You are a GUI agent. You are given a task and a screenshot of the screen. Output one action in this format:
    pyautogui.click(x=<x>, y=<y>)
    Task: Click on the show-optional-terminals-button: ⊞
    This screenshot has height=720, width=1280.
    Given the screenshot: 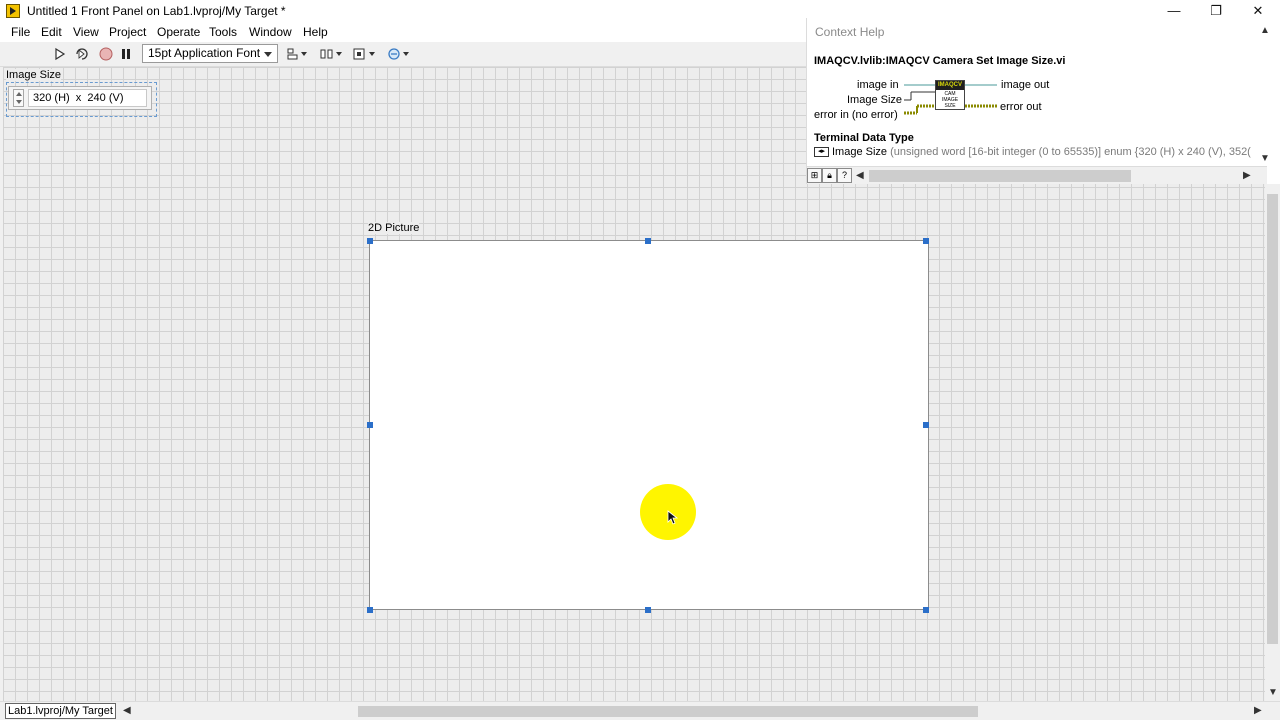 What is the action you would take?
    pyautogui.click(x=814, y=175)
    